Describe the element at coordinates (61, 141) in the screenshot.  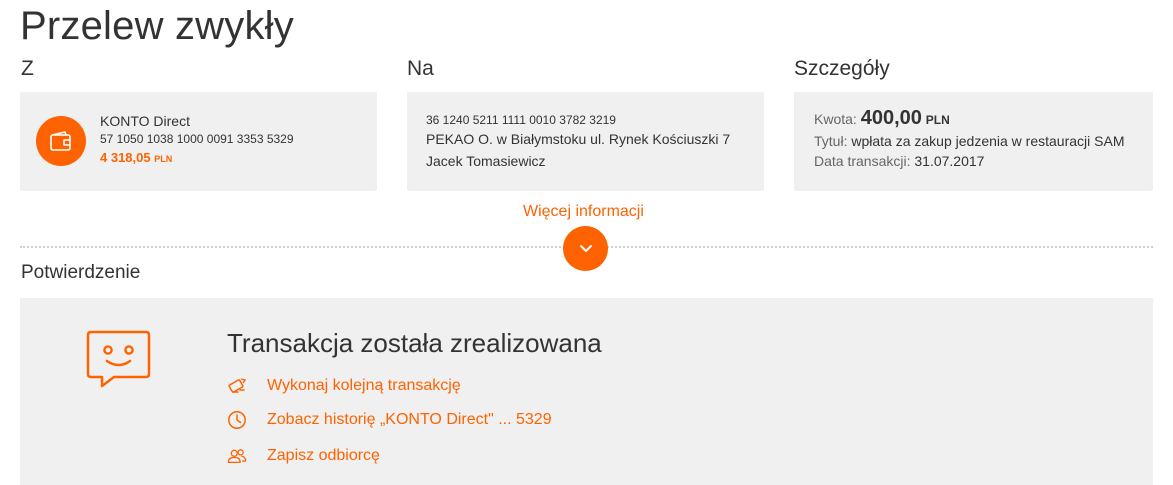
I see `wallet-icon` at that location.